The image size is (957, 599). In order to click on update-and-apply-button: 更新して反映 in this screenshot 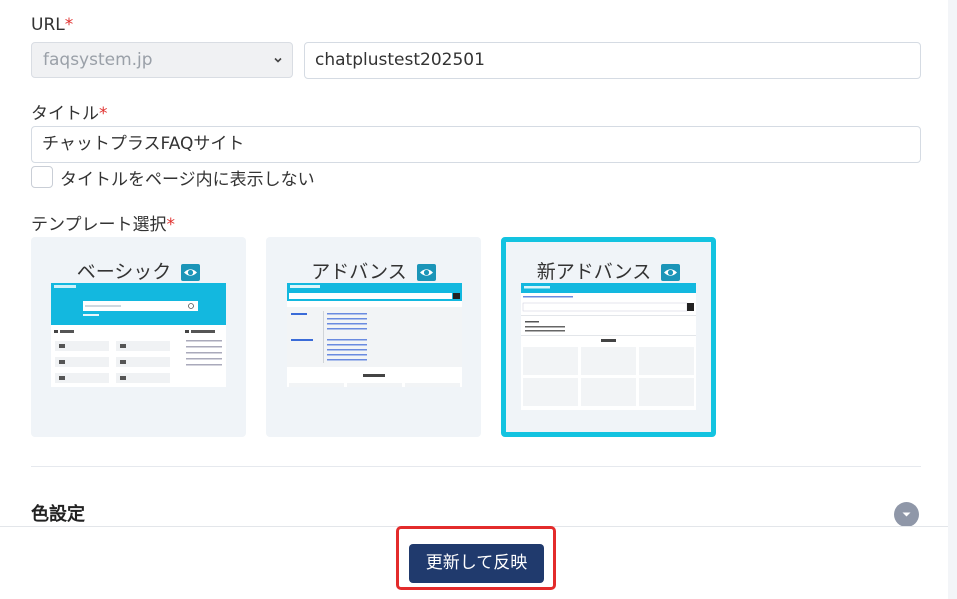, I will do `click(476, 563)`.